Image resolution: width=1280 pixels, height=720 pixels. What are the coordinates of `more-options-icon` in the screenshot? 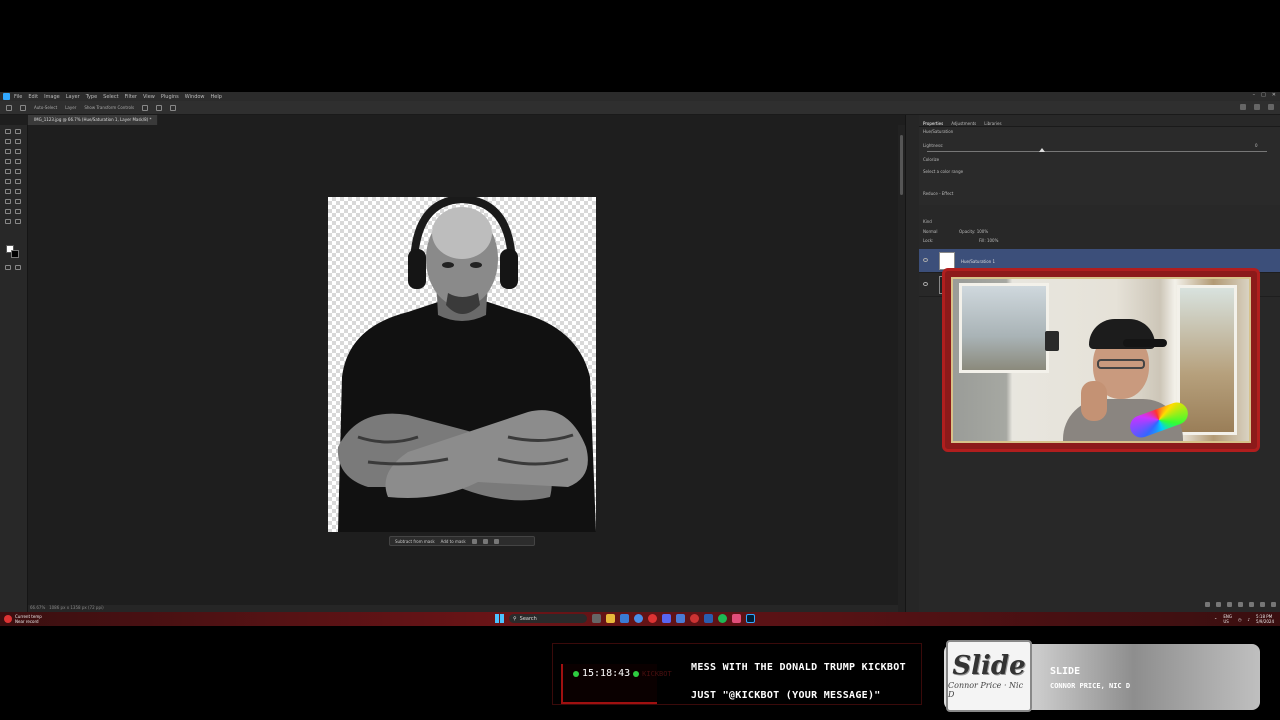 It's located at (496, 541).